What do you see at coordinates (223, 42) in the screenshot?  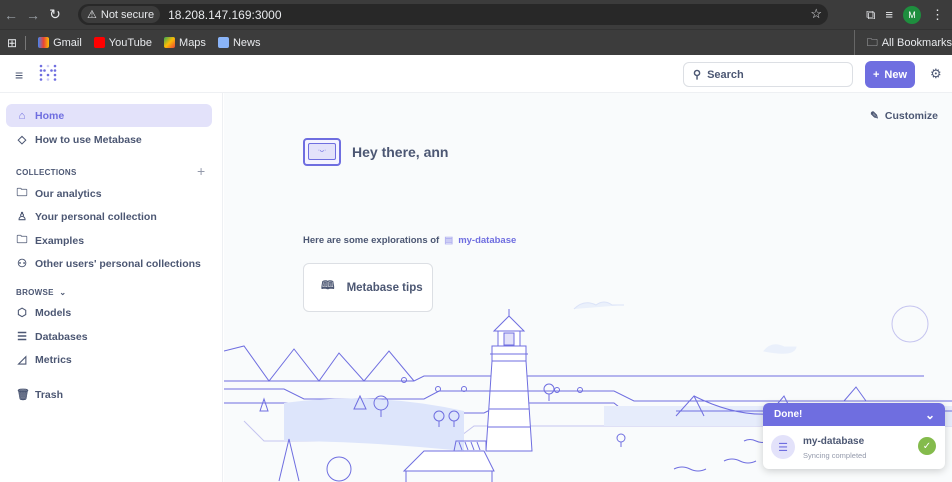 I see `news-icon` at bounding box center [223, 42].